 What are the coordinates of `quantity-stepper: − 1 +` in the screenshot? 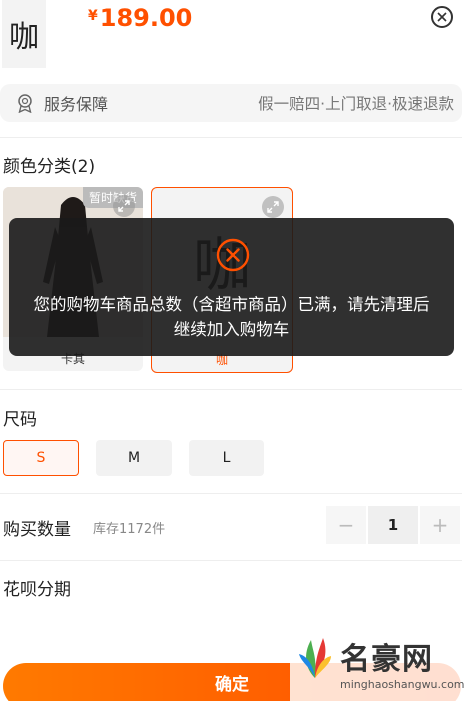 It's located at (393, 525).